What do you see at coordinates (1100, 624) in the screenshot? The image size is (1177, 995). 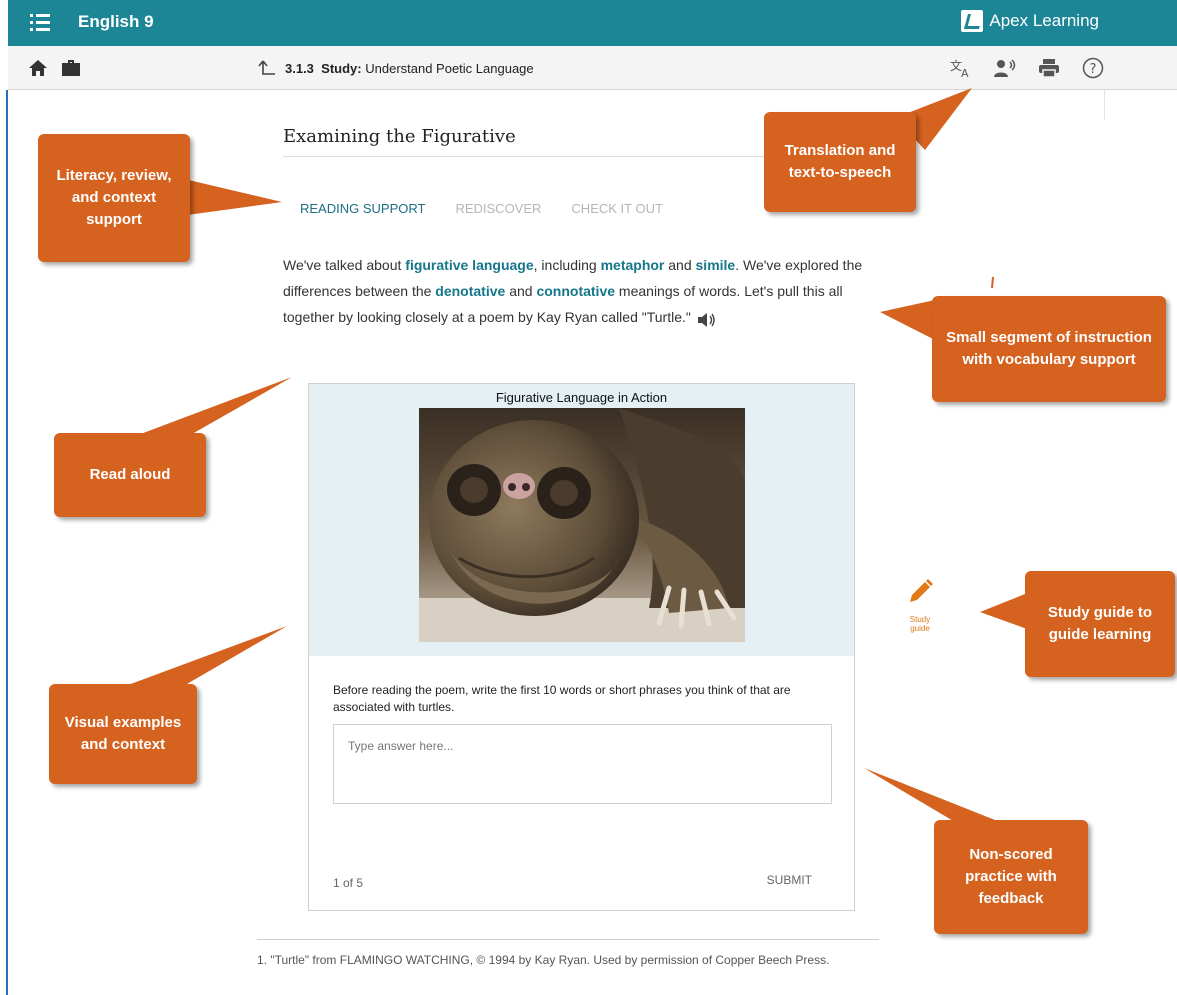 I see `callout-study-guide: Study guide to guide learning` at bounding box center [1100, 624].